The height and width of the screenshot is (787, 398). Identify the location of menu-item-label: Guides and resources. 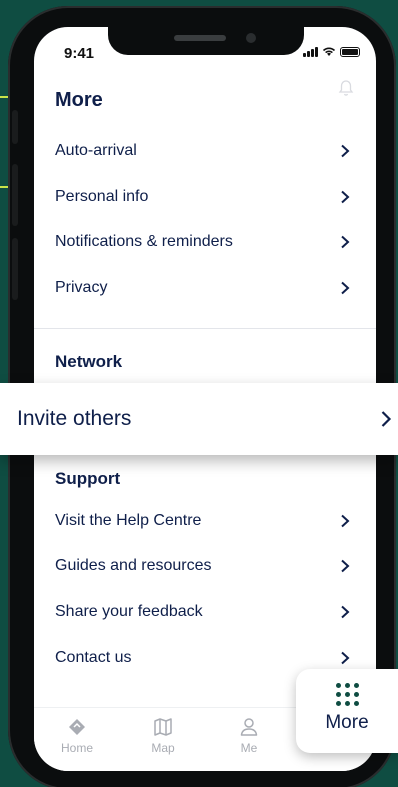
(133, 565).